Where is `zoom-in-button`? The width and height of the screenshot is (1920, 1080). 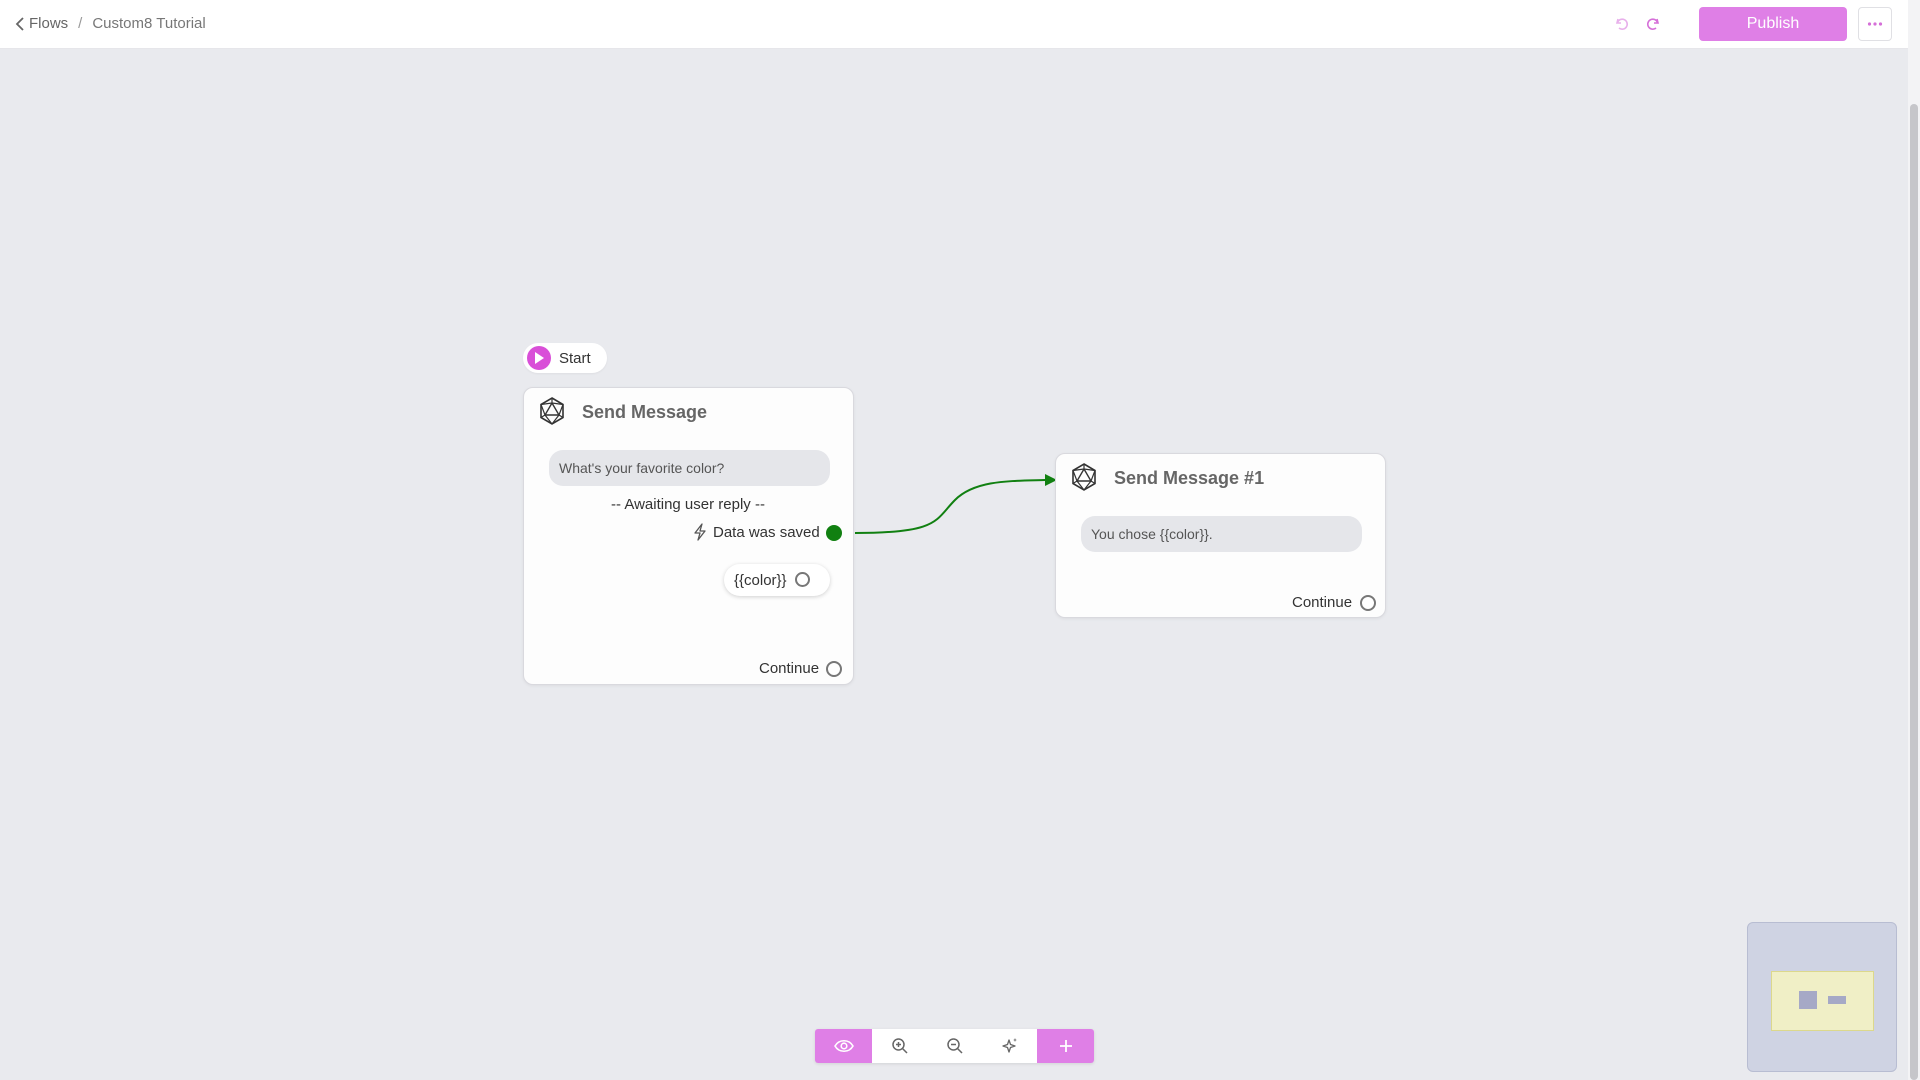 zoom-in-button is located at coordinates (899, 1046).